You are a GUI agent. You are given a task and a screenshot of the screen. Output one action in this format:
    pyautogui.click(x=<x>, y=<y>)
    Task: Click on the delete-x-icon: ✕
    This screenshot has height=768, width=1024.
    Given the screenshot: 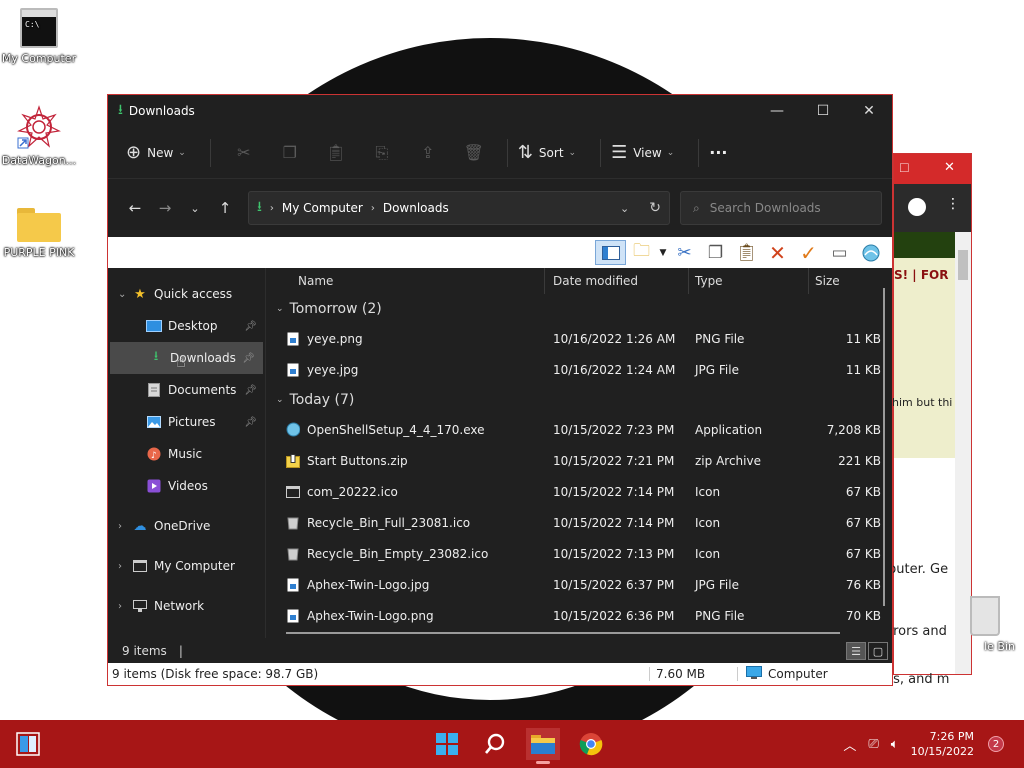 What is the action you would take?
    pyautogui.click(x=777, y=252)
    